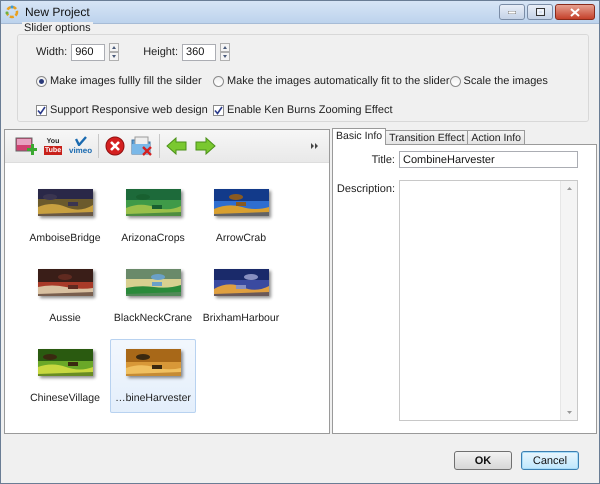 This screenshot has height=484, width=600. What do you see at coordinates (153, 238) in the screenshot?
I see `image-name: ArizonaCrops` at bounding box center [153, 238].